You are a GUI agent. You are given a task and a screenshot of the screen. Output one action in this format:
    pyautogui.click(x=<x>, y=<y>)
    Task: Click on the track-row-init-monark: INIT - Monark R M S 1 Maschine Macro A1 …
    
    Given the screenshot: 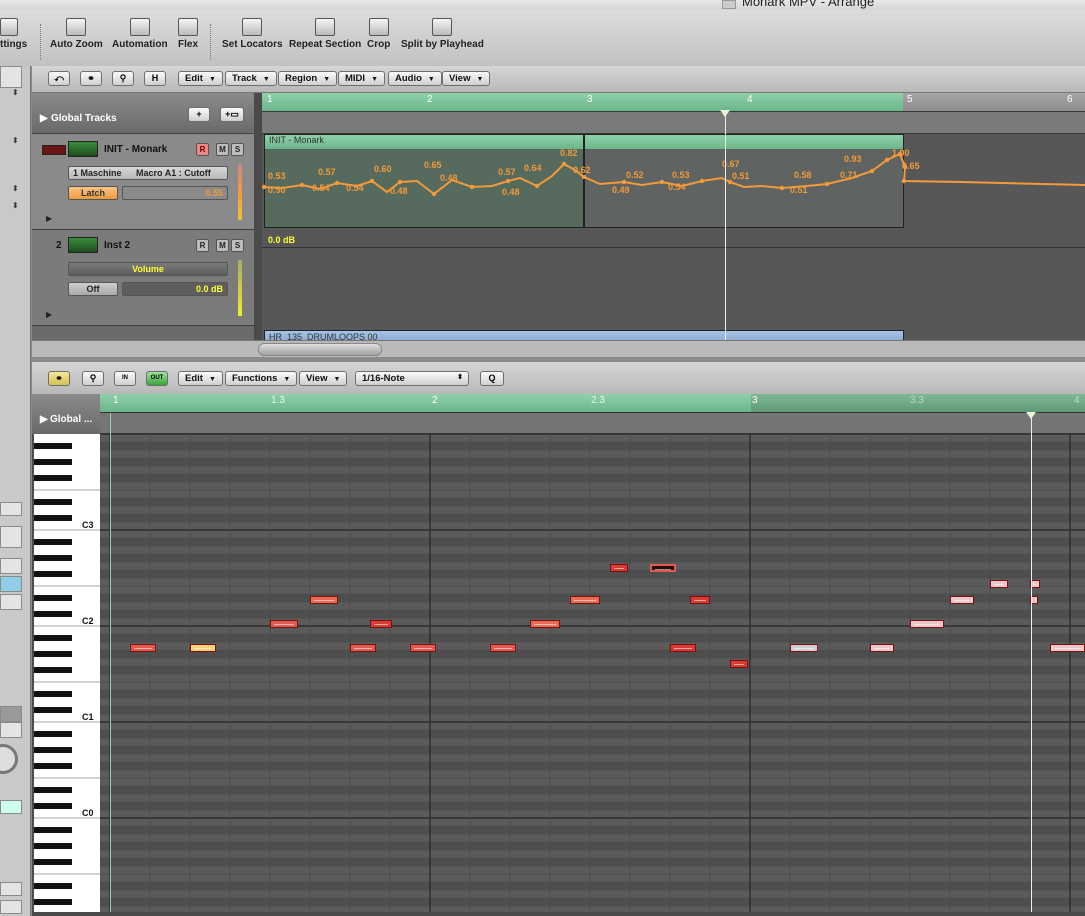 What is the action you would take?
    pyautogui.click(x=143, y=182)
    